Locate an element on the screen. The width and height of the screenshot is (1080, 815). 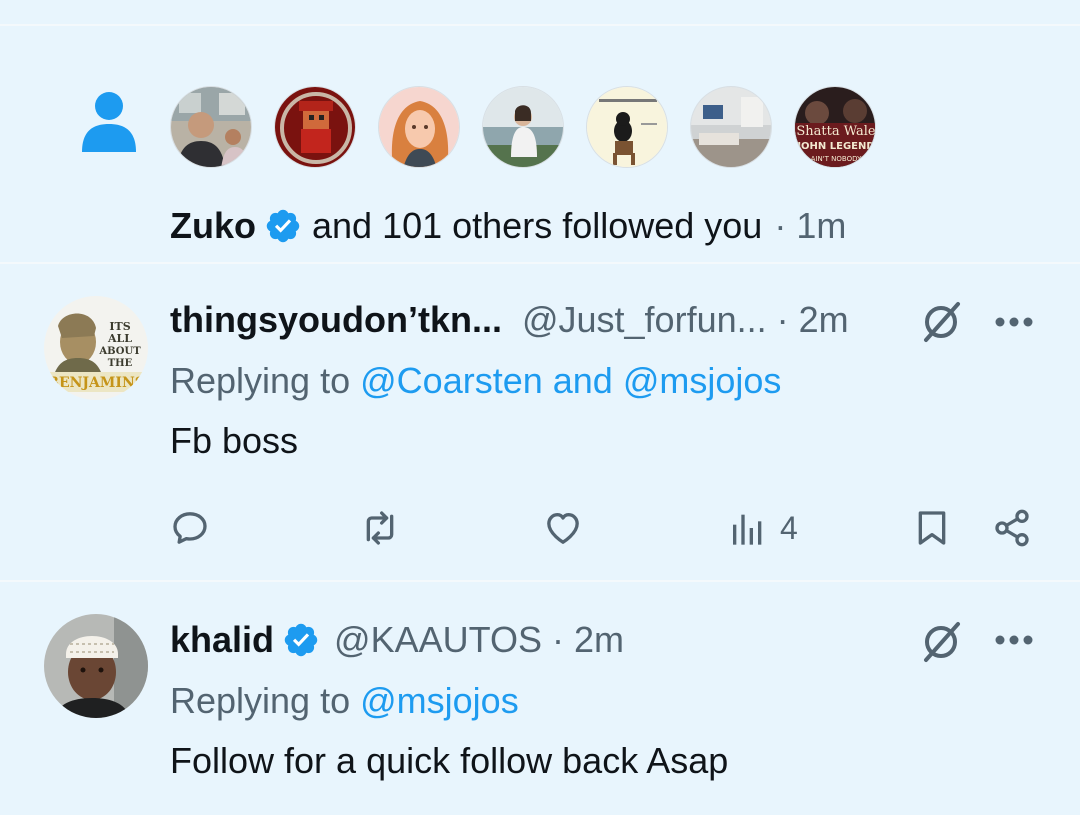
svg-text: ALL is located at coordinates (119, 338).